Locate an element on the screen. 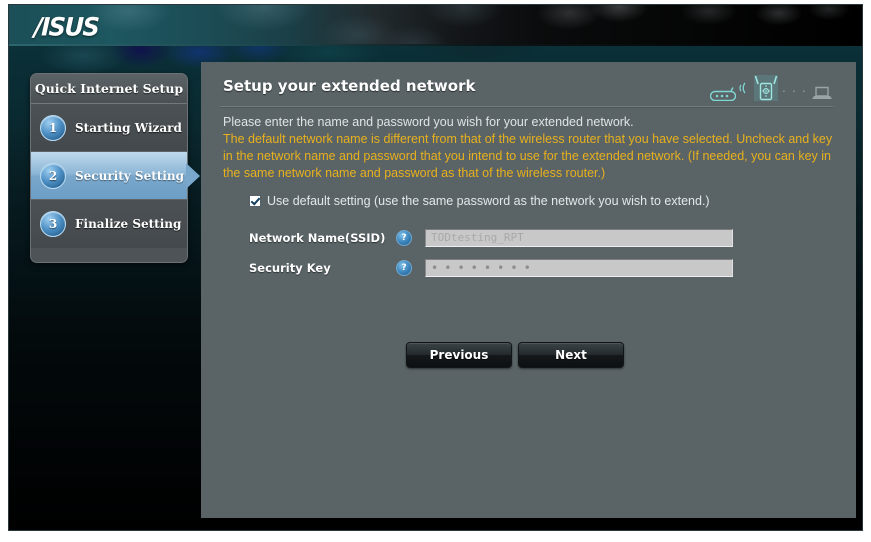 This screenshot has width=871, height=542. network-topology-diagram: · · · is located at coordinates (771, 86).